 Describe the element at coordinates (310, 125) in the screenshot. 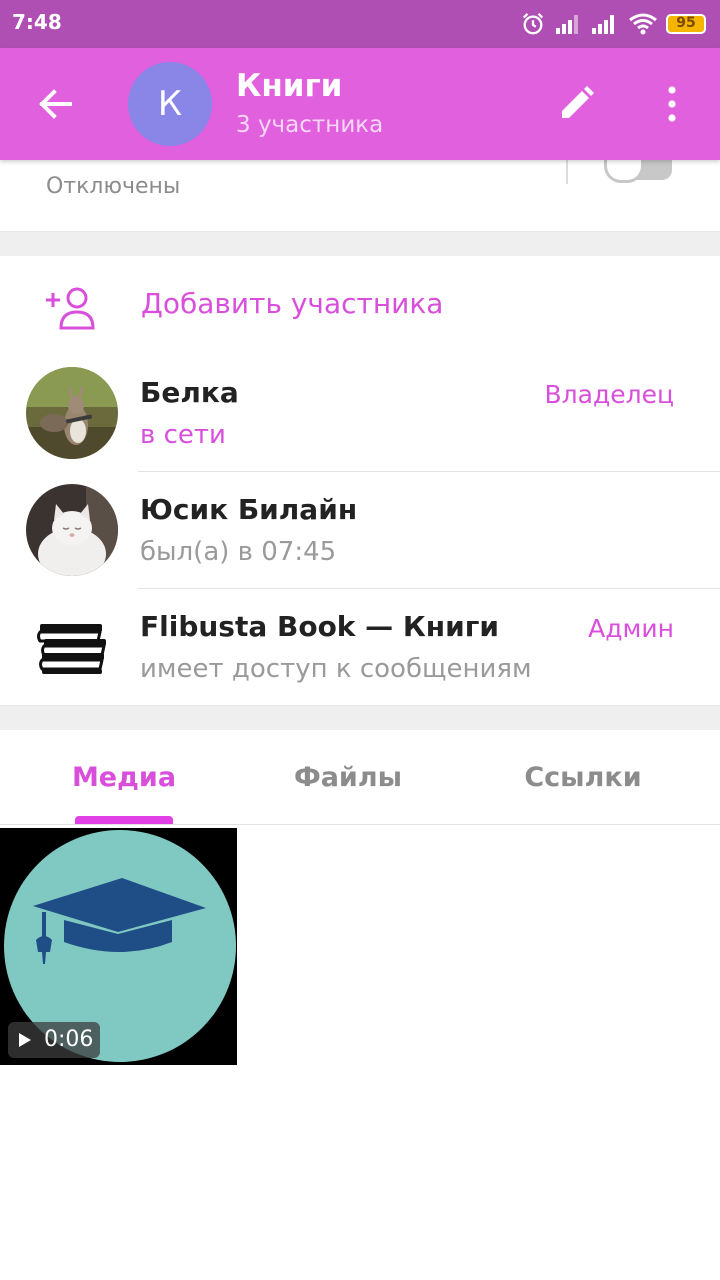

I see `member-count: 3 участника` at that location.